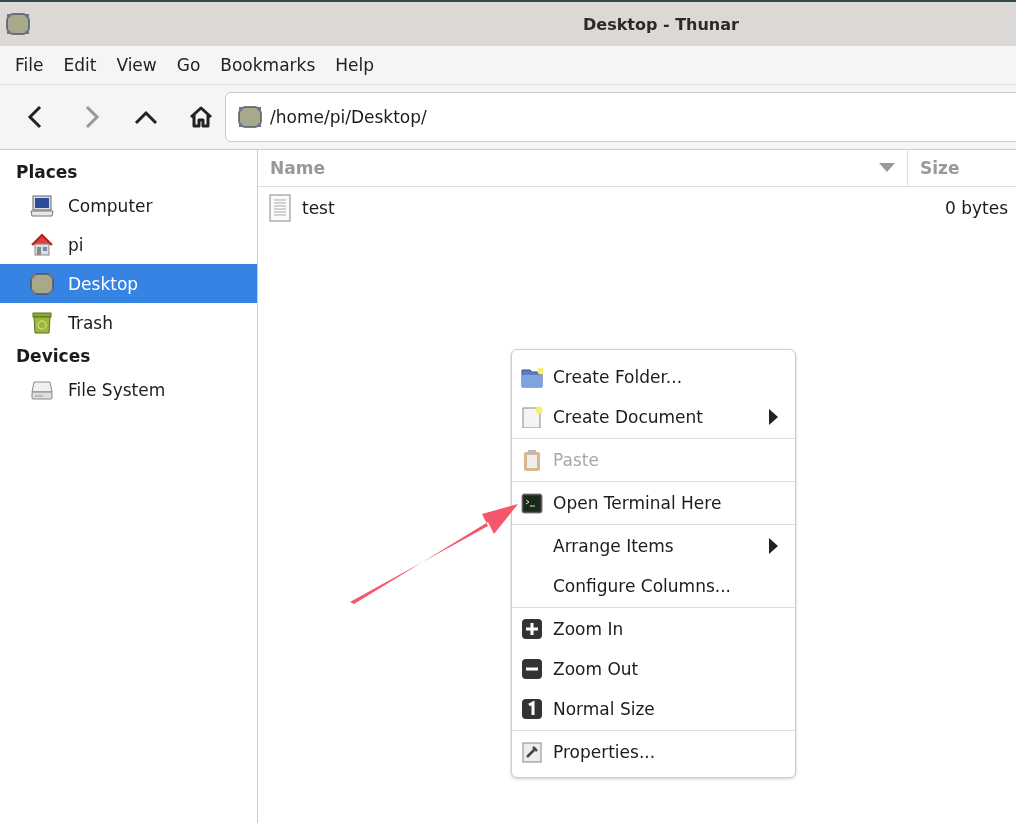  What do you see at coordinates (201, 117) in the screenshot?
I see `home-icon` at bounding box center [201, 117].